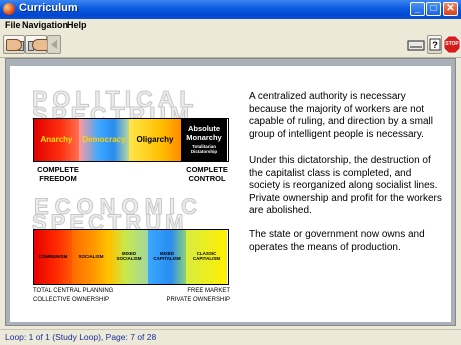 The image size is (461, 345). What do you see at coordinates (58, 178) in the screenshot?
I see `left-caption-line2: FREEDOM` at bounding box center [58, 178].